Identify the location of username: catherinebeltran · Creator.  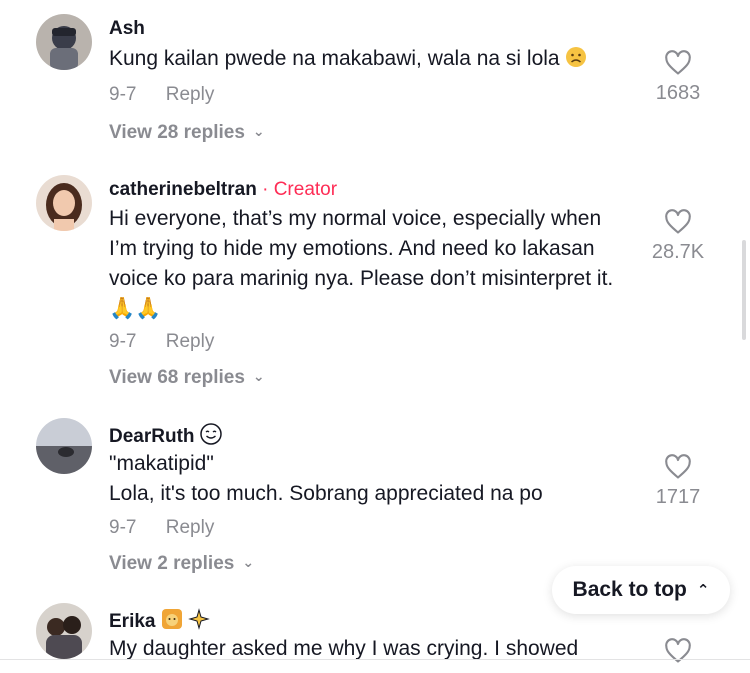
(223, 190).